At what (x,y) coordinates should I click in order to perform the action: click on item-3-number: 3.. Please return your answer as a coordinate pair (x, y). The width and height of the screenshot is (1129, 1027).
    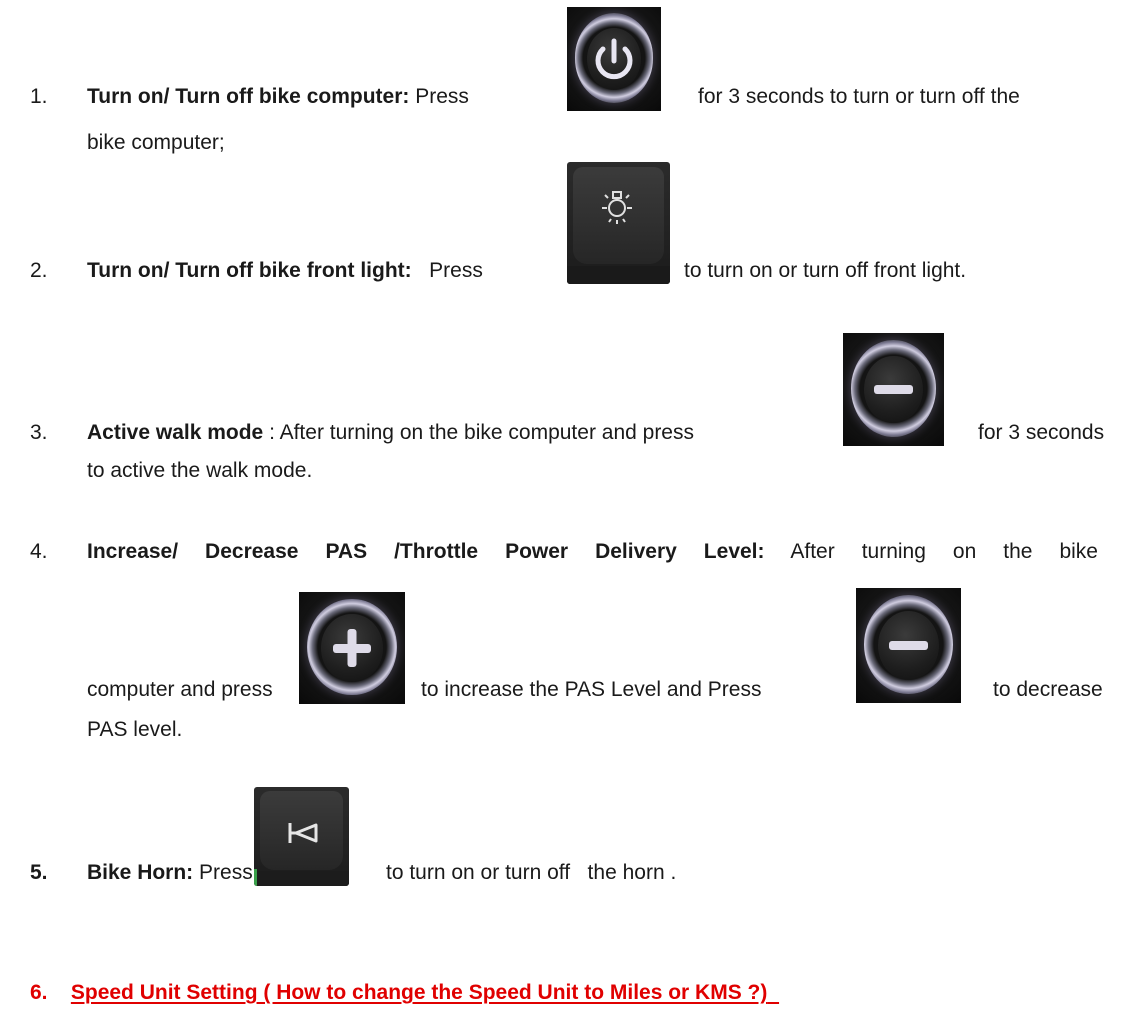
    Looking at the image, I should click on (39, 432).